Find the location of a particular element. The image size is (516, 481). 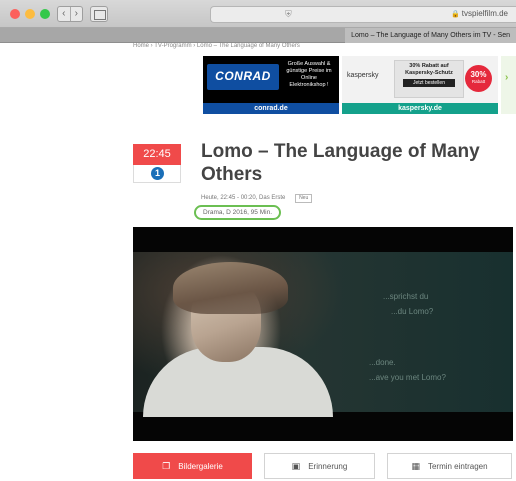

gallery-button: ❐ Bildergalerie is located at coordinates (192, 466).